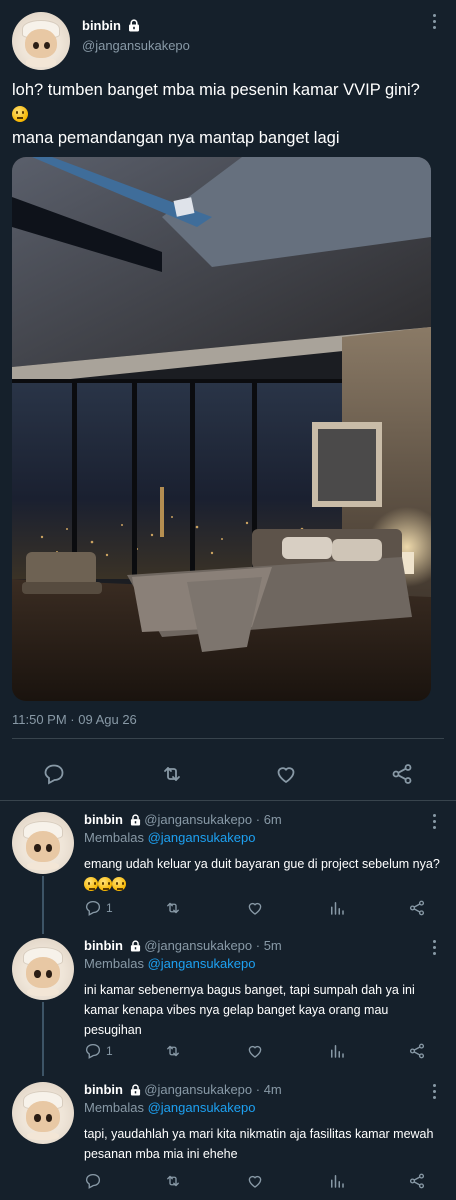 This screenshot has width=456, height=1200. I want to click on reply-header: binbin @jangansukakepo · 6m, so click(183, 819).